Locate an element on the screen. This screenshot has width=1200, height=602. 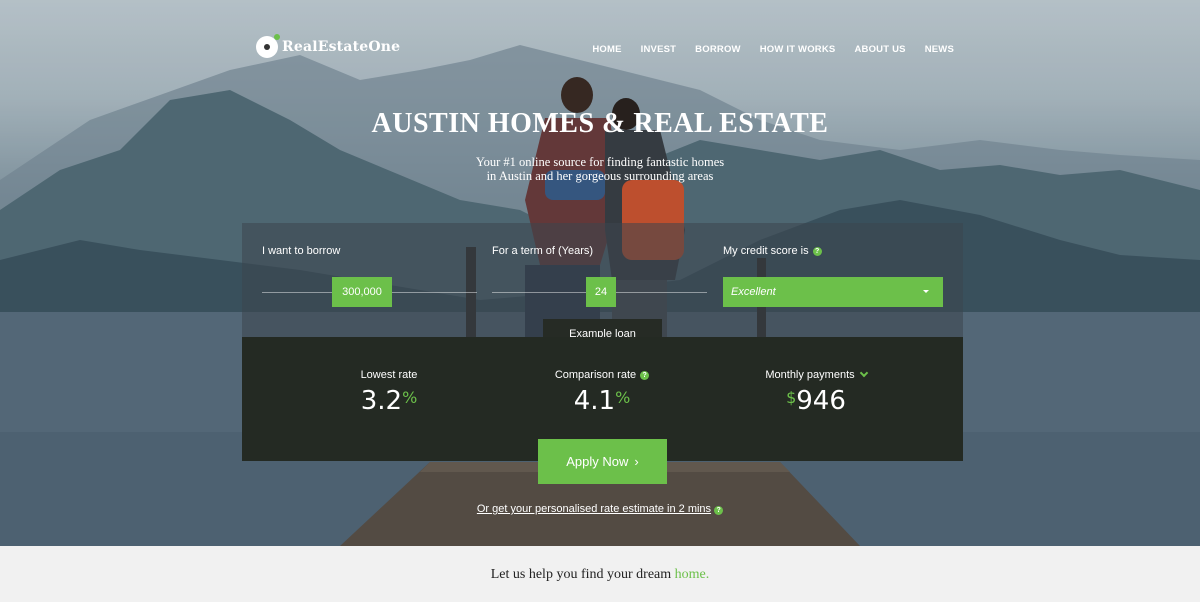
monthly-payments-value: 946 is located at coordinates (821, 401).